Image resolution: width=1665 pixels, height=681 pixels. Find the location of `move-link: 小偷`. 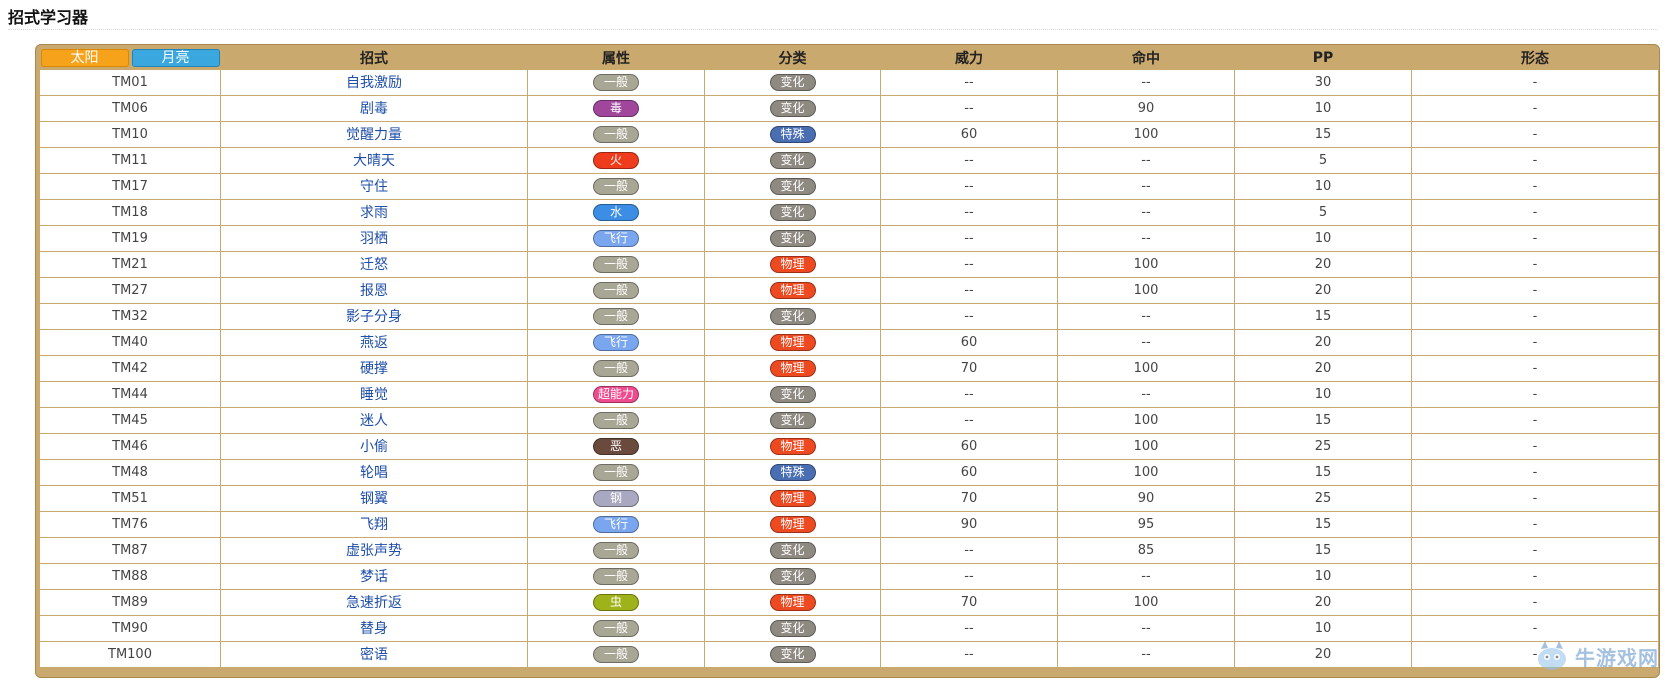

move-link: 小偷 is located at coordinates (374, 447).